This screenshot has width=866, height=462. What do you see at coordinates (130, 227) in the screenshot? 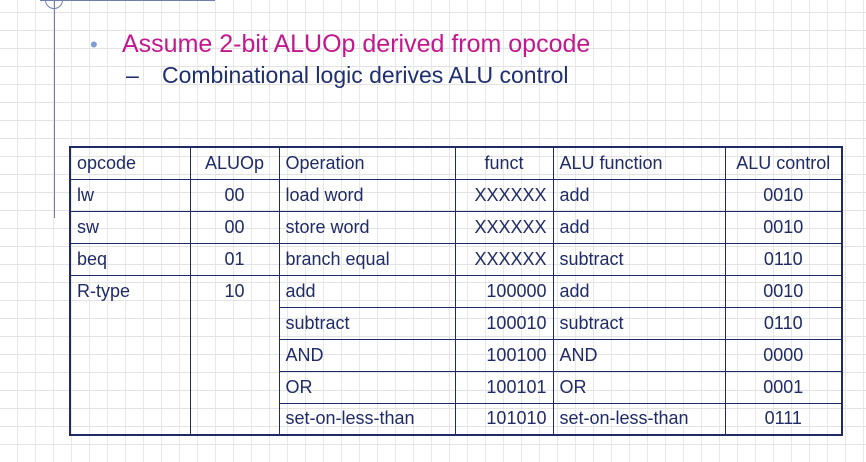
I see `cell-opcode: sw` at bounding box center [130, 227].